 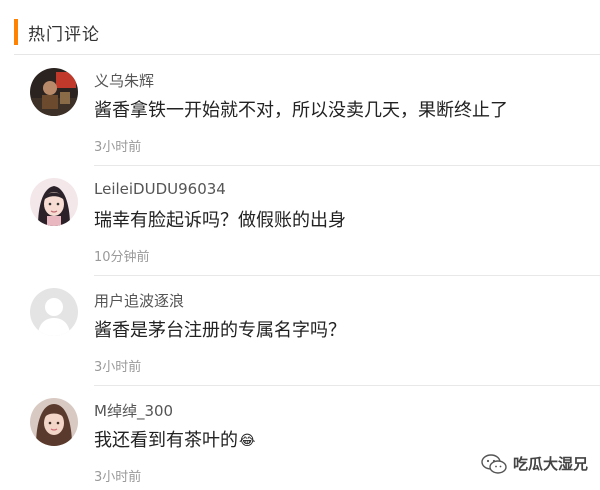 I want to click on comment-username: 用户追波逐浪, so click(x=139, y=300).